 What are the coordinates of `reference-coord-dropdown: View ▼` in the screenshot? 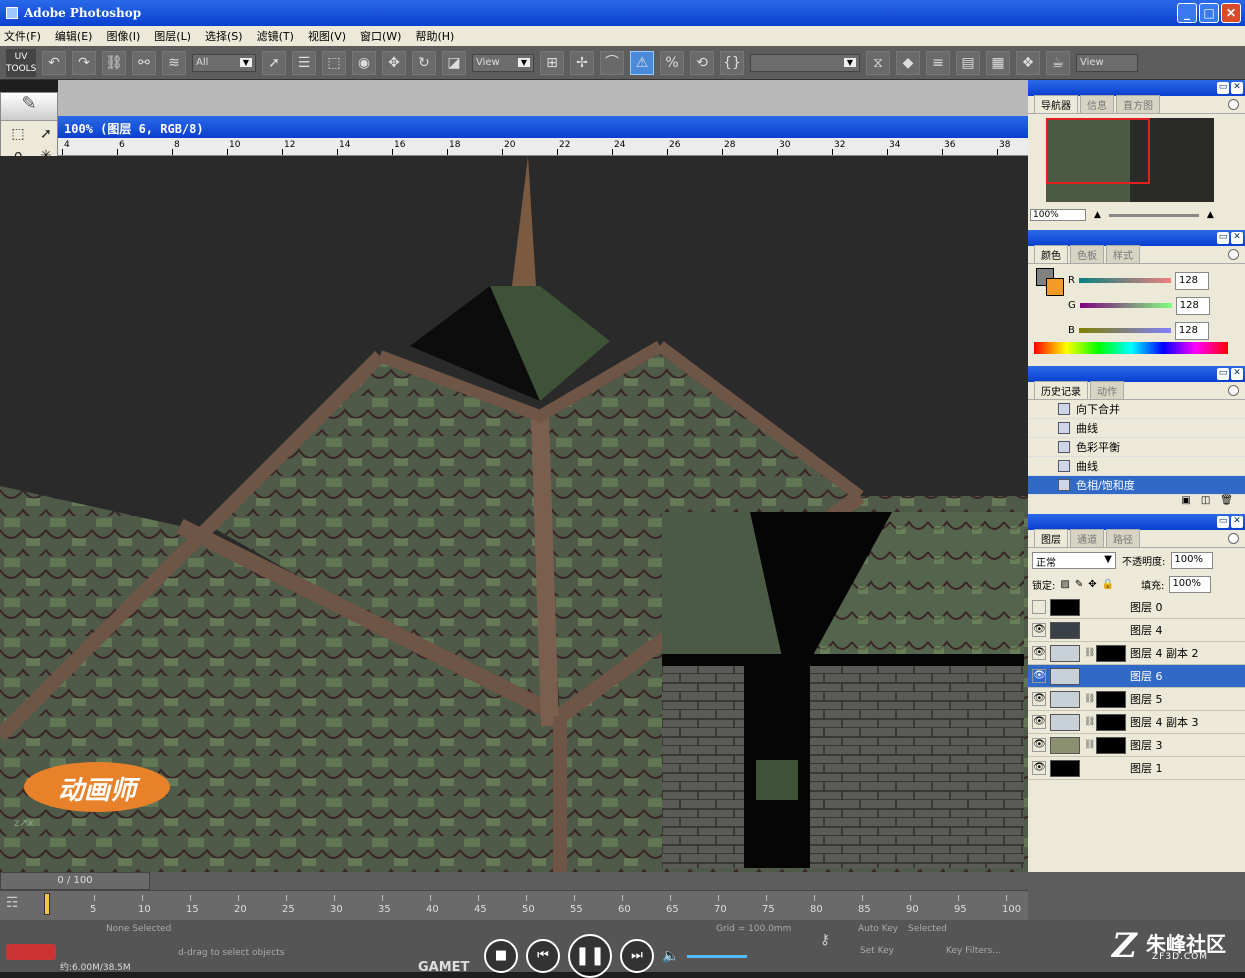 It's located at (503, 62).